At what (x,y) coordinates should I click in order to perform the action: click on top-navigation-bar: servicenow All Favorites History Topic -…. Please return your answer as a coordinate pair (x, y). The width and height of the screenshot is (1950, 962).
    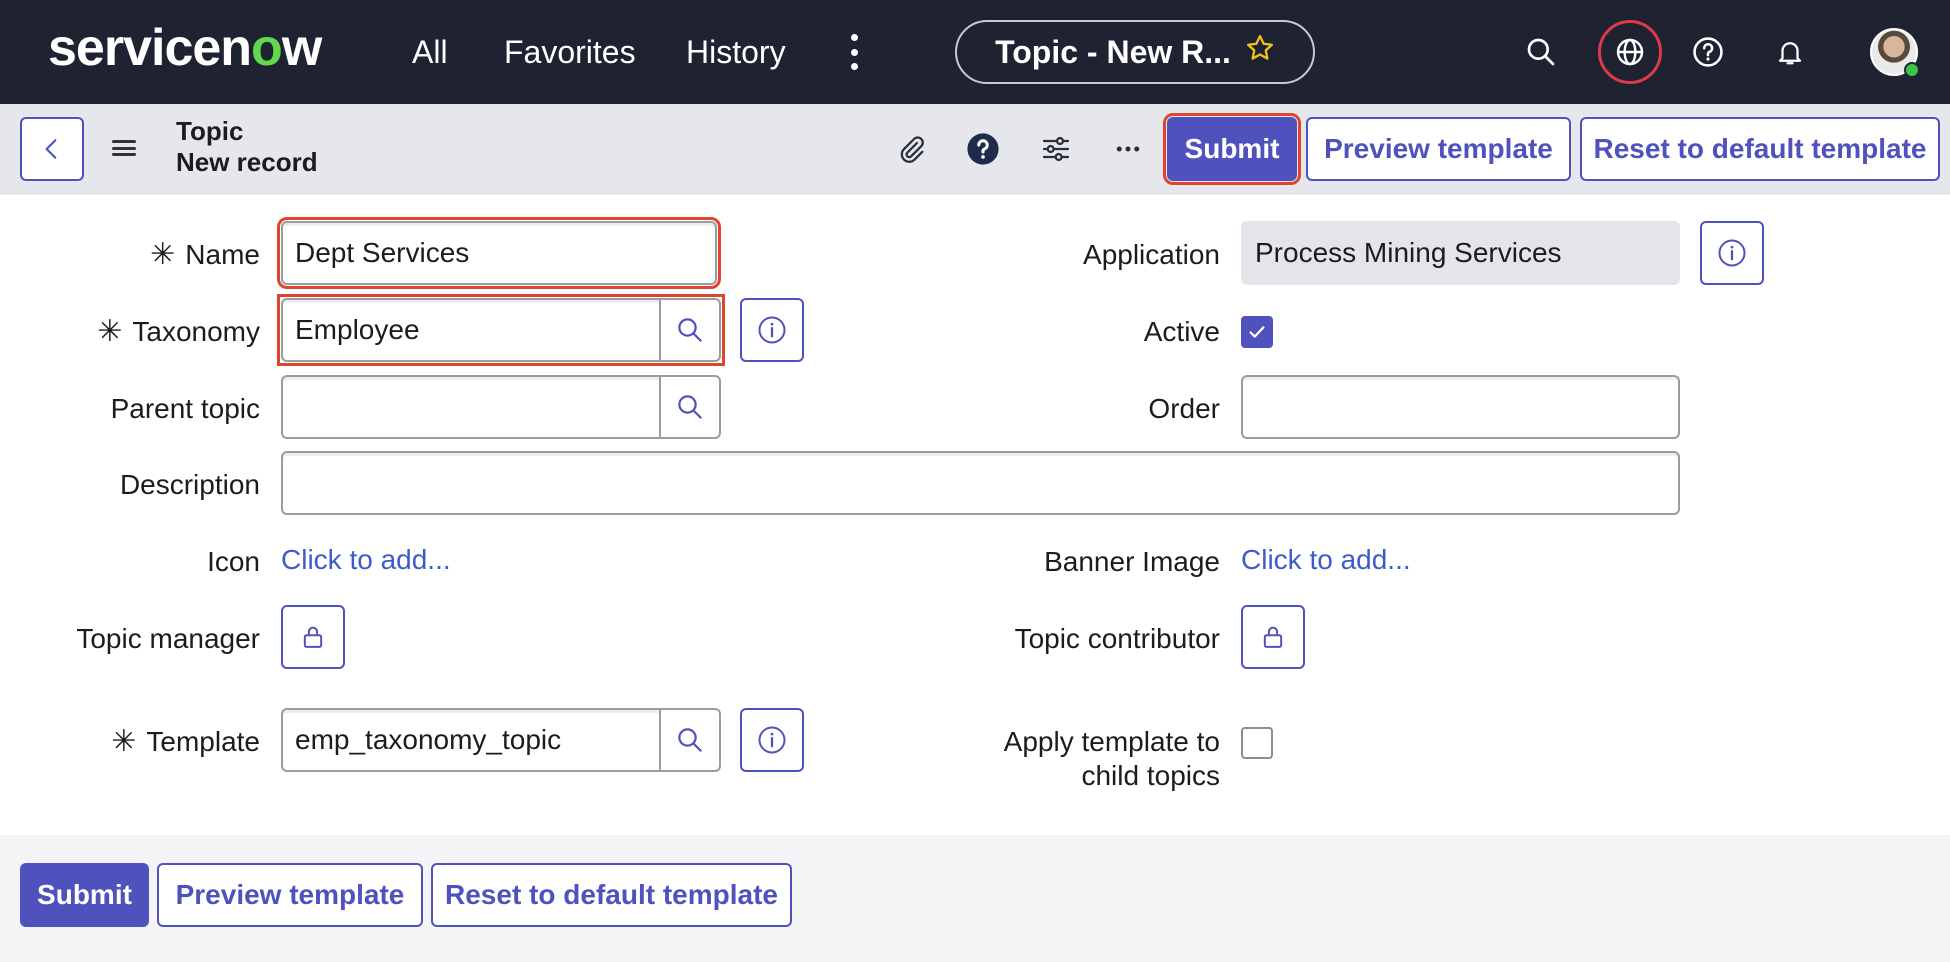
    Looking at the image, I should click on (975, 52).